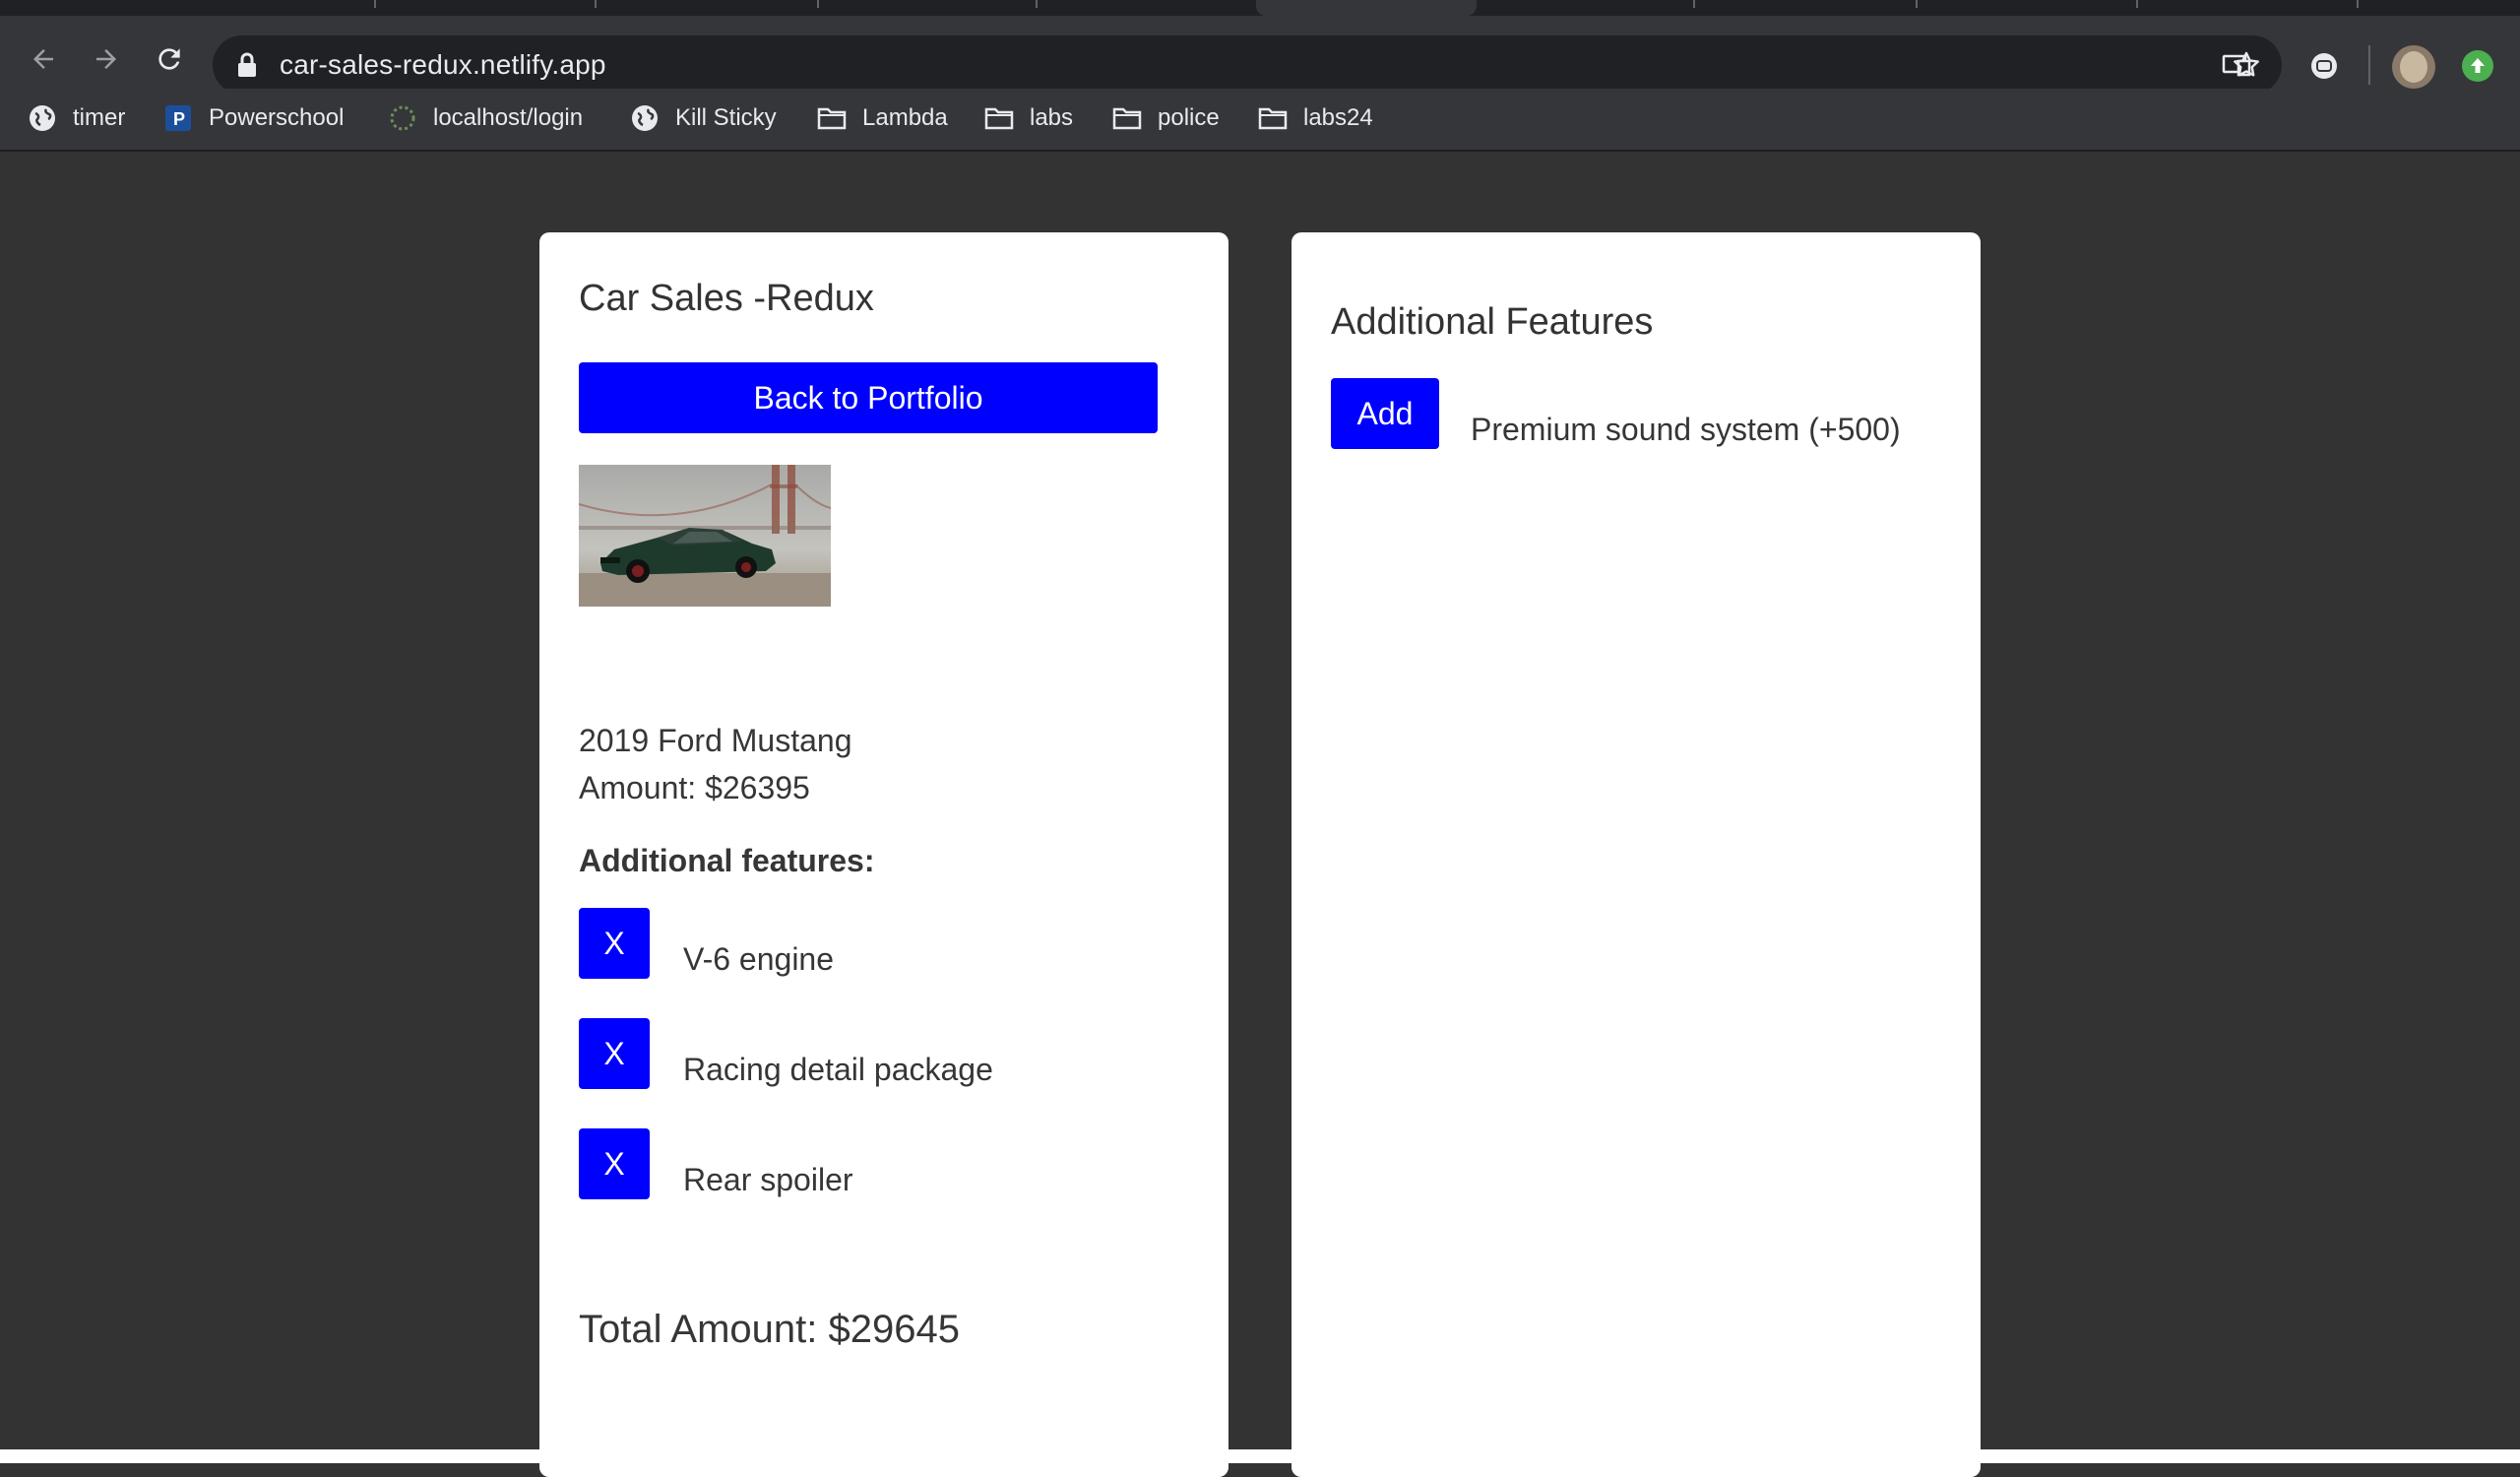 This screenshot has width=2520, height=1477. I want to click on bookmark-folder-lambda: Lambda, so click(882, 118).